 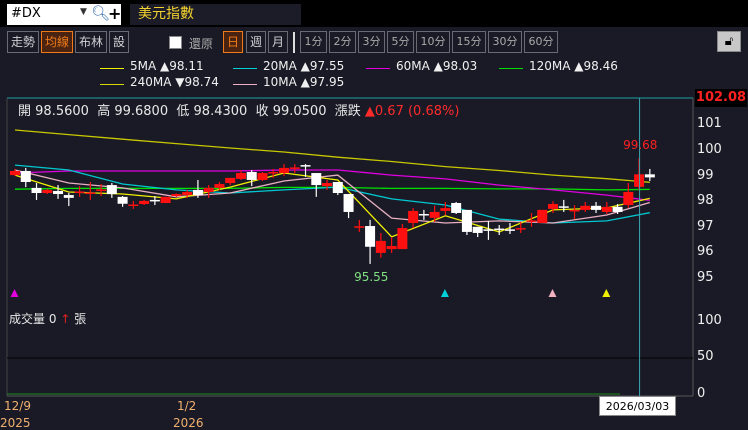 What do you see at coordinates (460, 66) in the screenshot?
I see `legend-value: 98.03` at bounding box center [460, 66].